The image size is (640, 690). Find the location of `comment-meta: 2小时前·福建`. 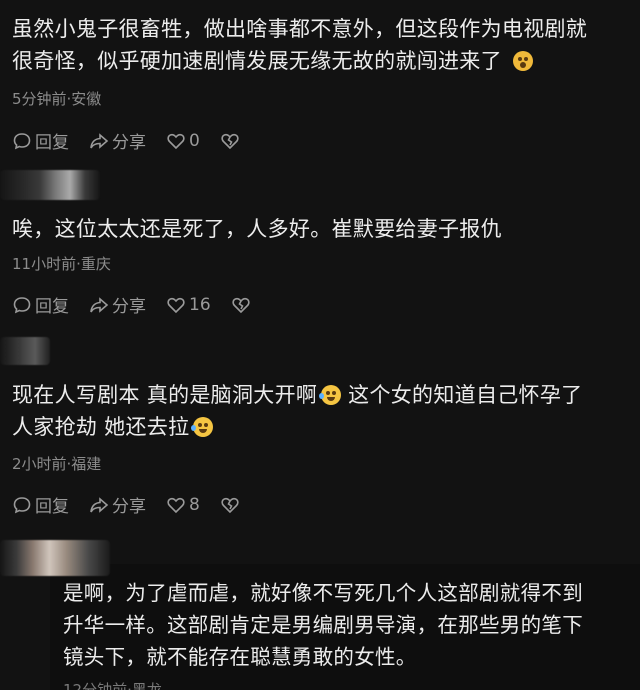

comment-meta: 2小时前·福建 is located at coordinates (57, 464).